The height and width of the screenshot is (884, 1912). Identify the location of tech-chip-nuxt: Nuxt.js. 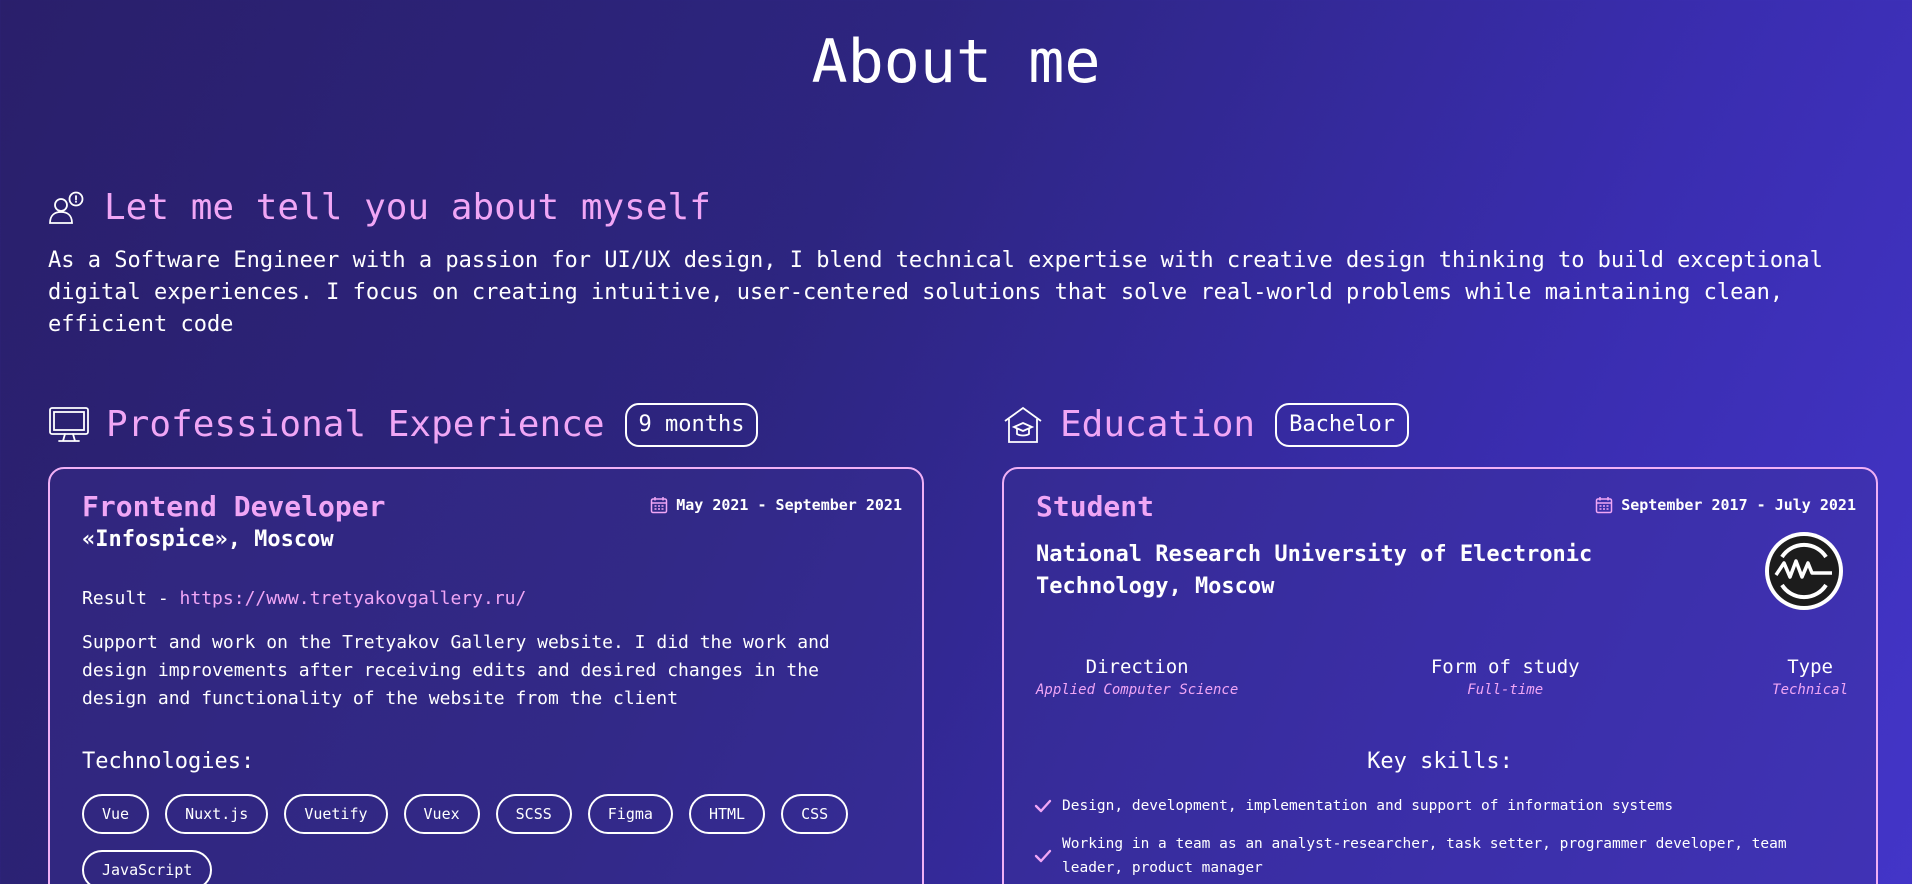
(217, 814).